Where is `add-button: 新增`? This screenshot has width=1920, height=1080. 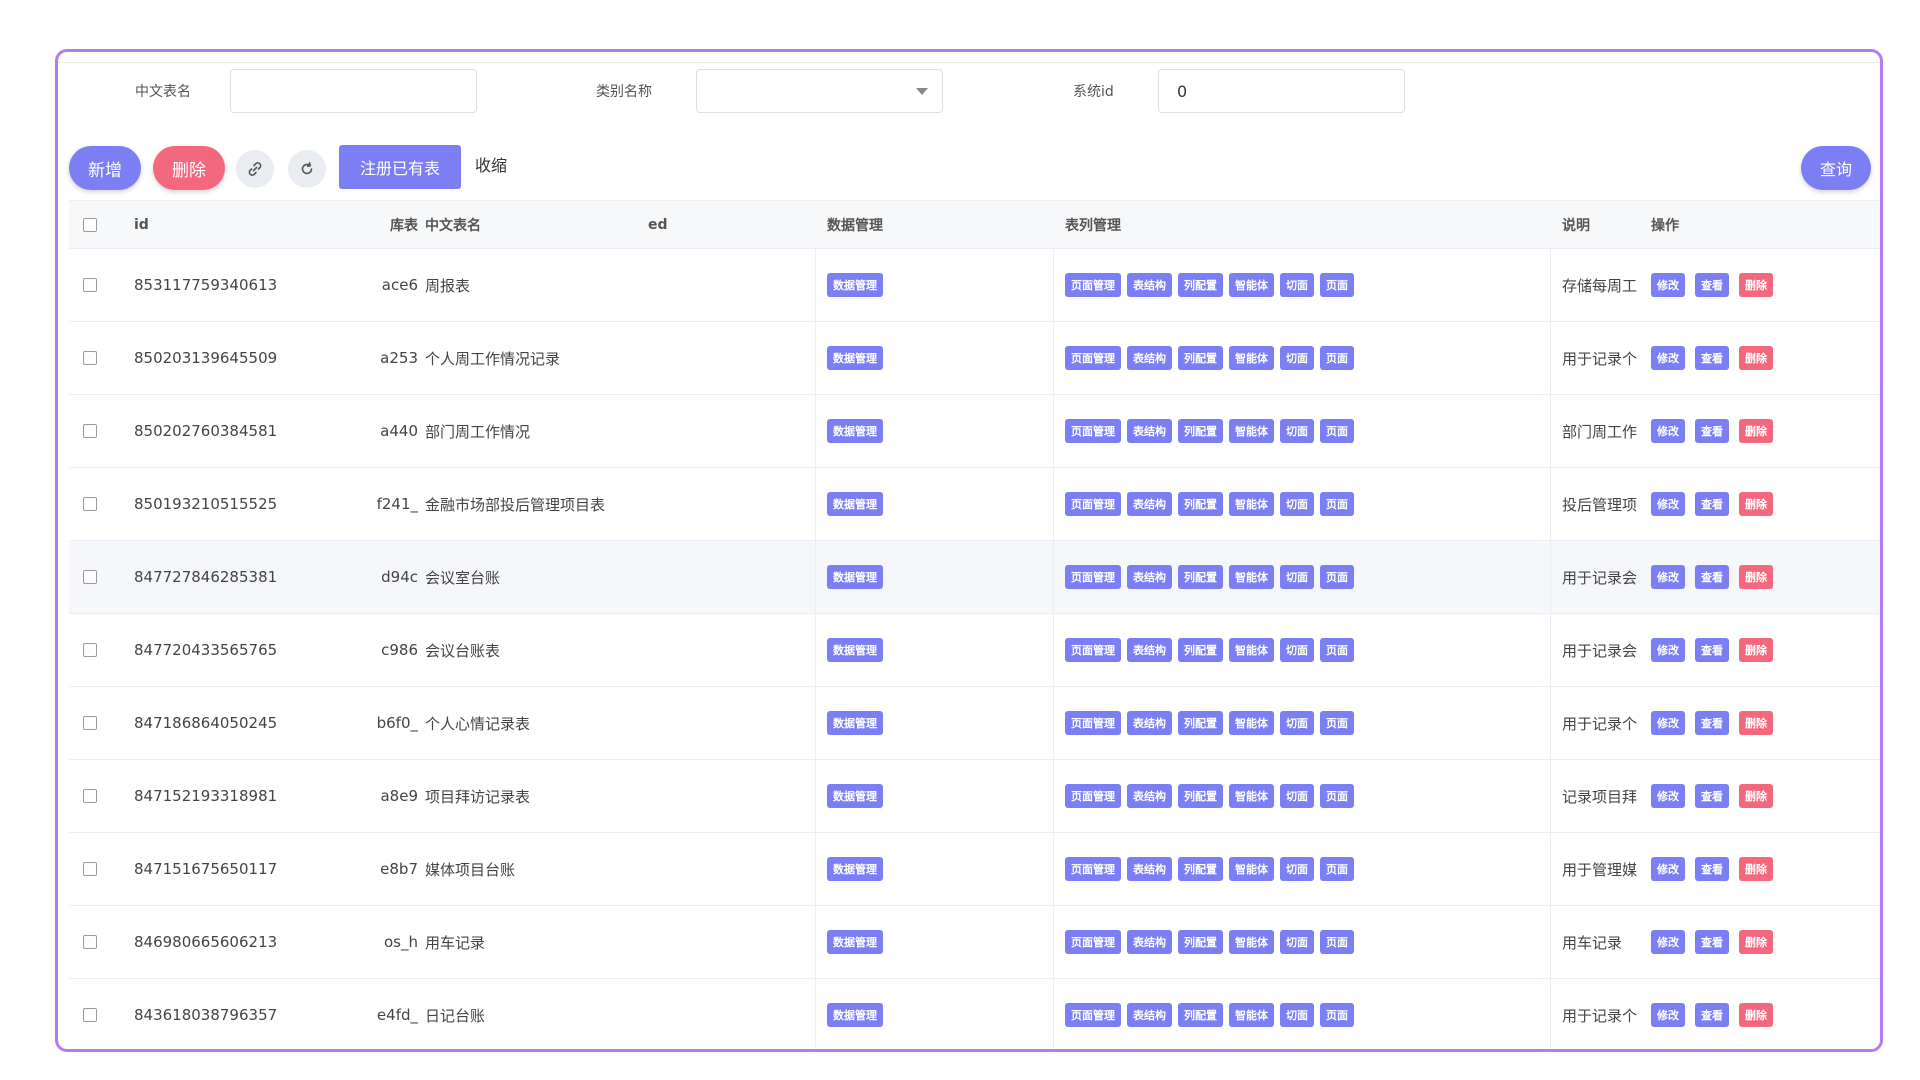 add-button: 新增 is located at coordinates (105, 168).